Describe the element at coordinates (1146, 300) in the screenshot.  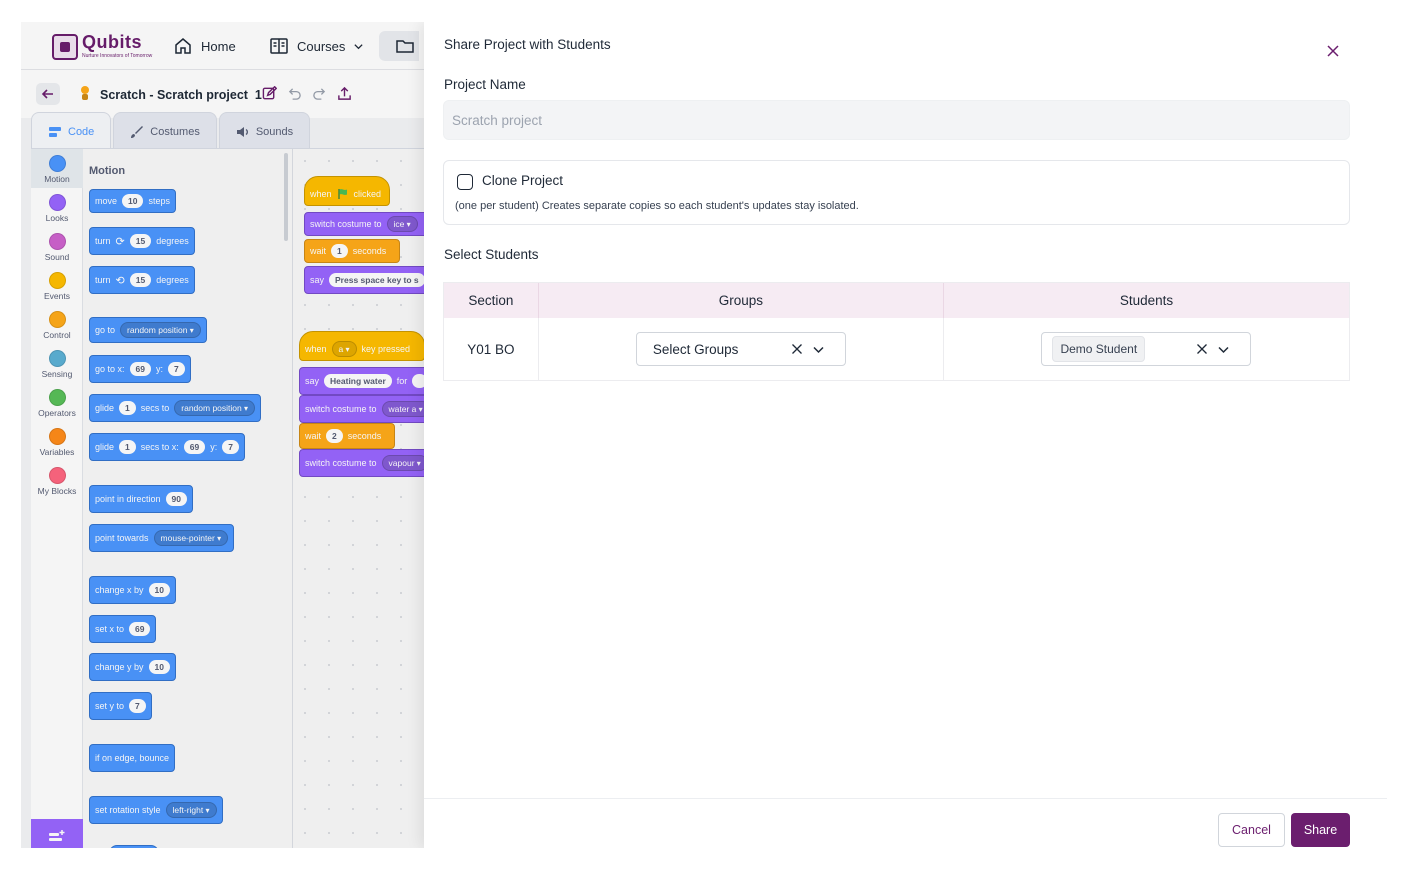
I see `column-header-students: Students` at that location.